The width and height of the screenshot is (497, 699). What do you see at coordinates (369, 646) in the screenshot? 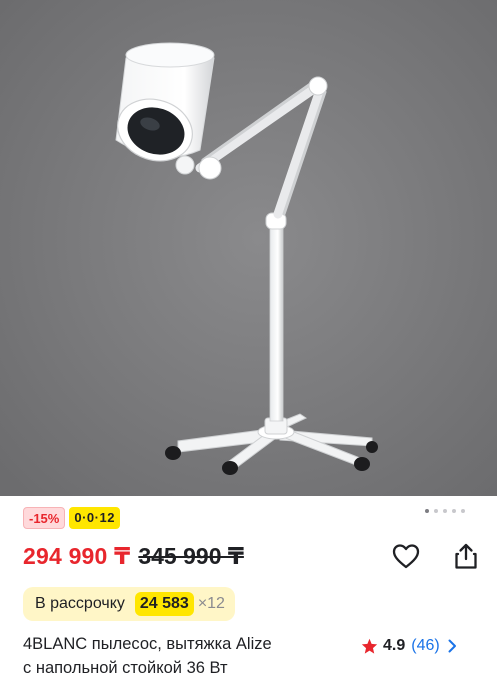
I see `star-icon` at bounding box center [369, 646].